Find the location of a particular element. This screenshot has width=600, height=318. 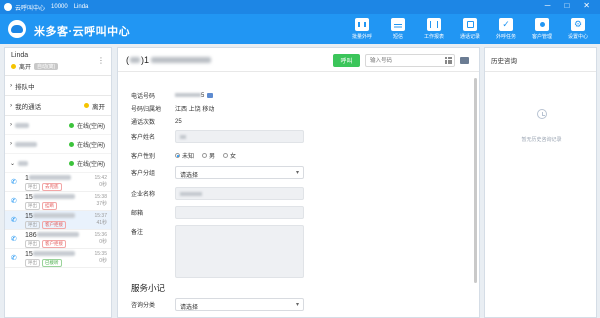

number-input is located at coordinates (410, 60).